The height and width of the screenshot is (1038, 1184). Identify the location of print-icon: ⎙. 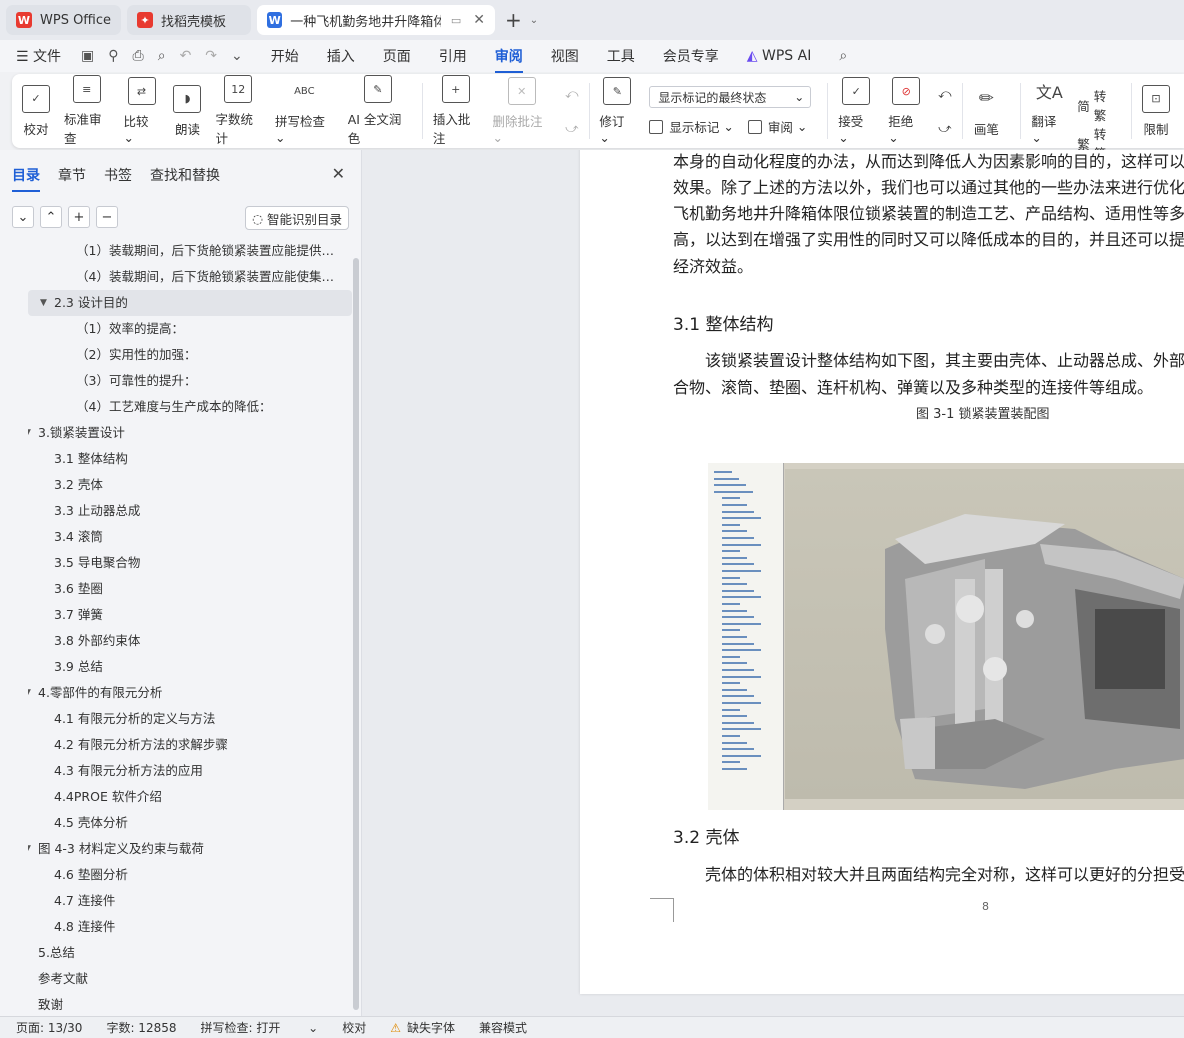
(138, 56).